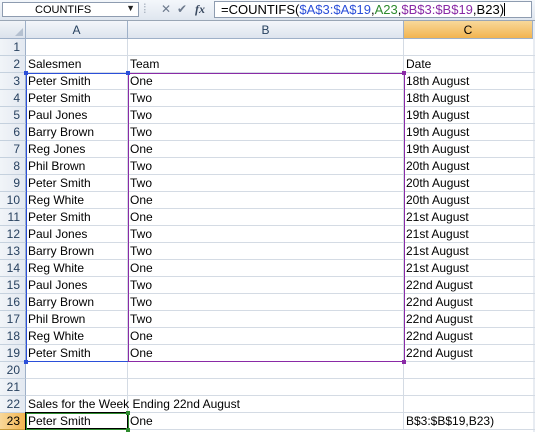 The width and height of the screenshot is (535, 432). Describe the element at coordinates (469, 98) in the screenshot. I see `cell-C4: 18th August` at that location.